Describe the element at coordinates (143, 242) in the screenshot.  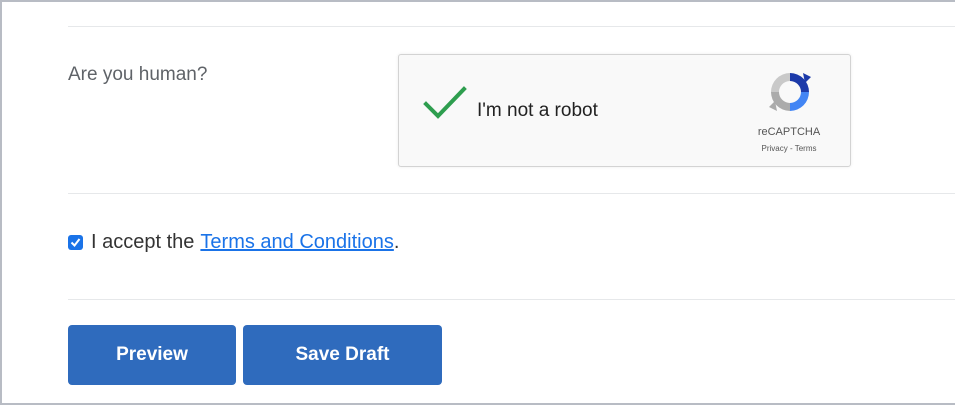
I see `terms-prefix-text: I accept the` at that location.